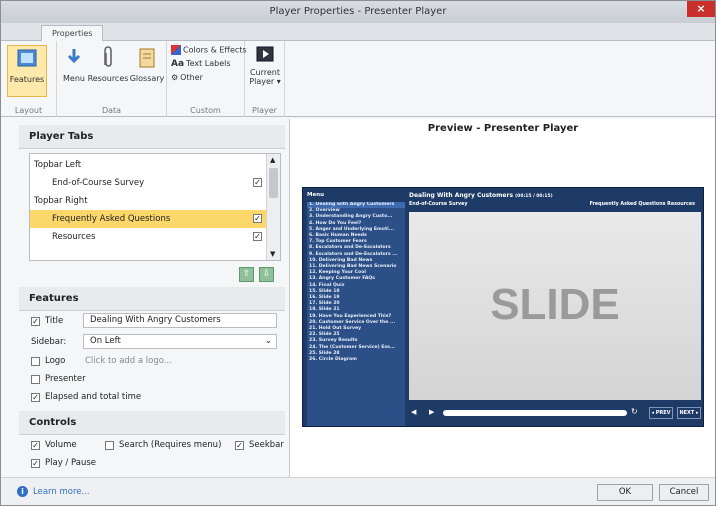 This screenshot has width=716, height=506. I want to click on group-label-data: Data, so click(111, 110).